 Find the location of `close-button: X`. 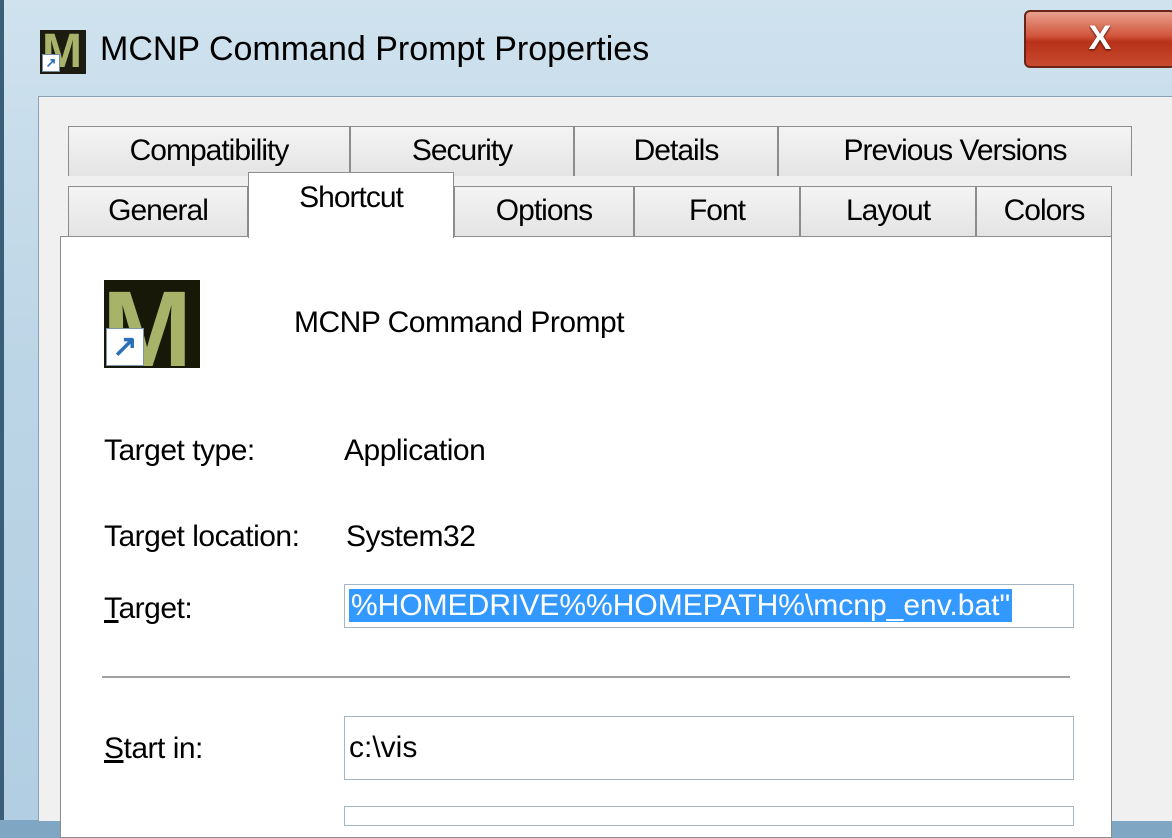

close-button: X is located at coordinates (1098, 39).